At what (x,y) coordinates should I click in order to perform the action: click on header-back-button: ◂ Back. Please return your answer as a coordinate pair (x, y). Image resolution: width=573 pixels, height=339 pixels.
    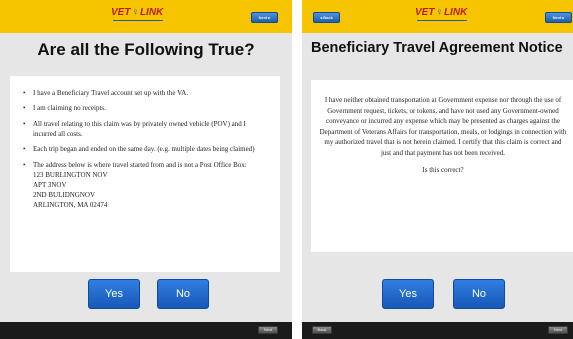
    Looking at the image, I should click on (326, 17).